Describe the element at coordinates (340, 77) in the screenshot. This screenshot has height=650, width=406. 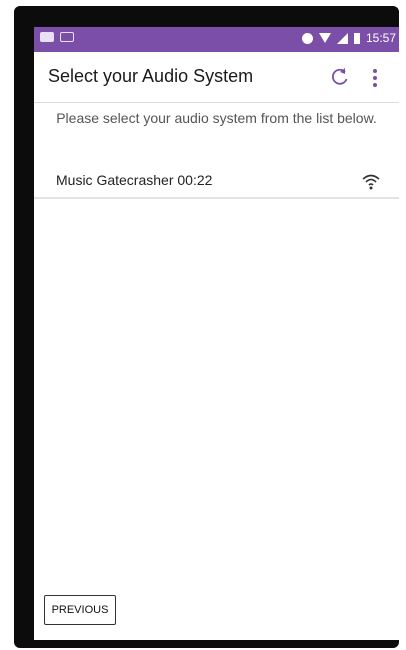
I see `refresh-icon` at that location.